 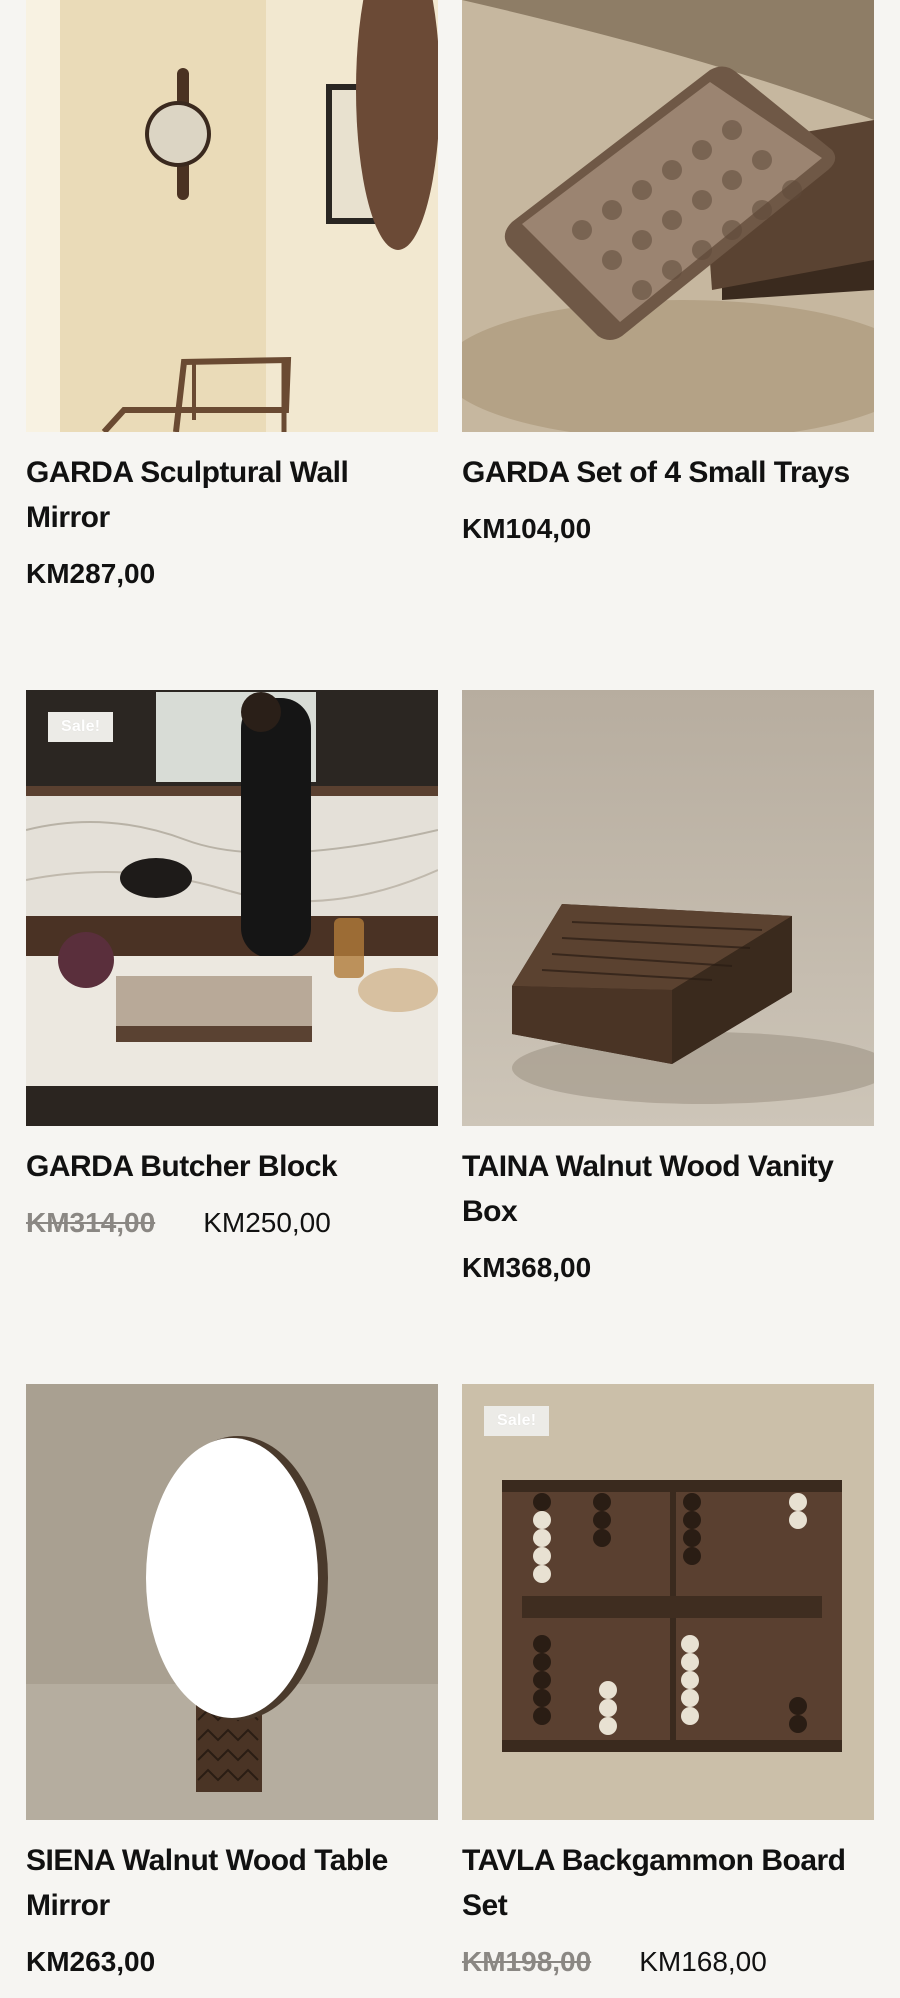 What do you see at coordinates (668, 1883) in the screenshot?
I see `product-title: TAVLA Backgammon Board Set` at bounding box center [668, 1883].